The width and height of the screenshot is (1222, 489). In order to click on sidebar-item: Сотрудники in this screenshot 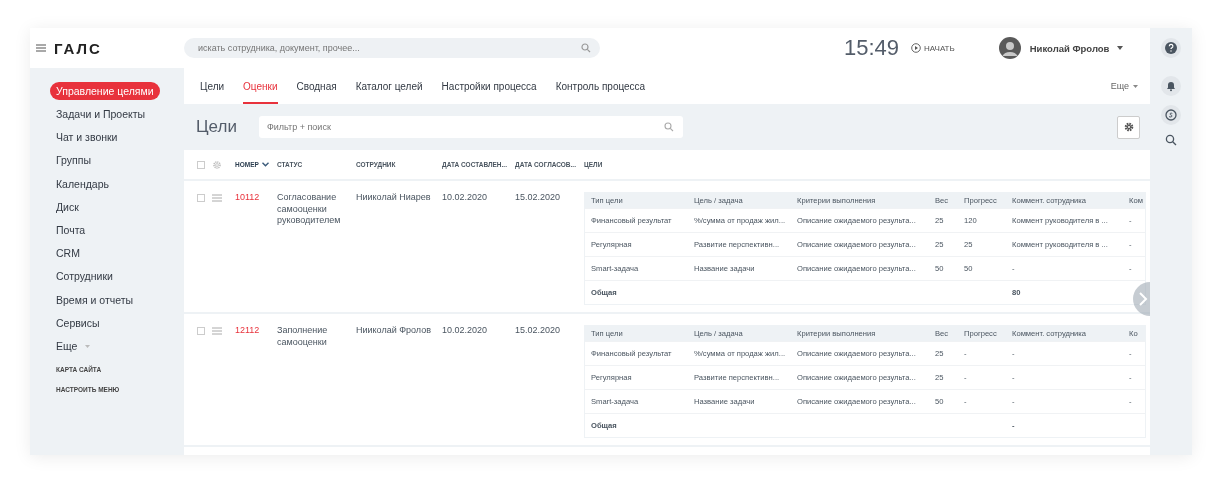, I will do `click(84, 277)`.